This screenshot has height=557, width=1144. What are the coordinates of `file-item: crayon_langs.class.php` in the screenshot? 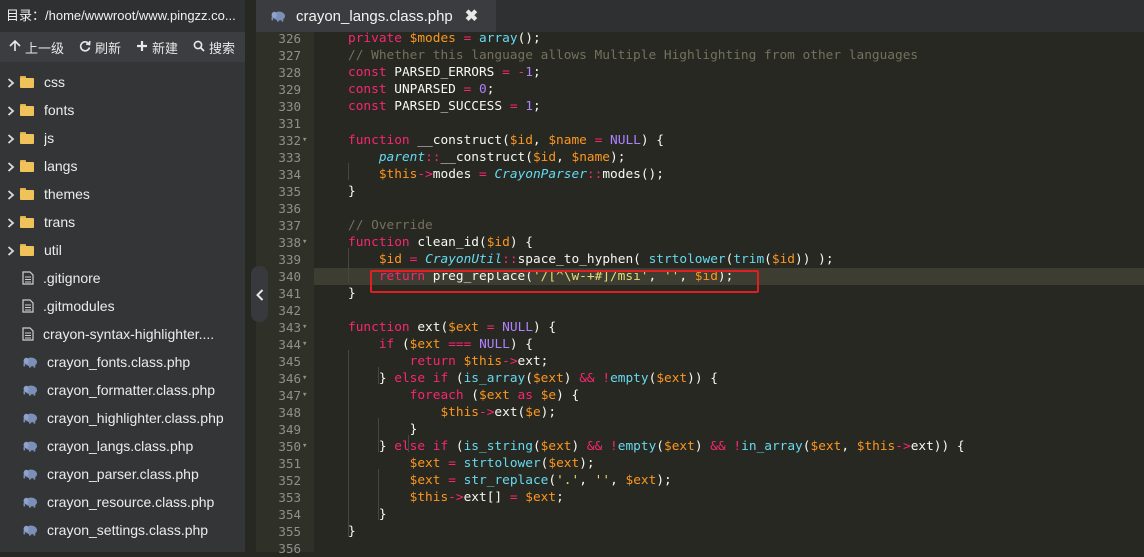 It's located at (122, 446).